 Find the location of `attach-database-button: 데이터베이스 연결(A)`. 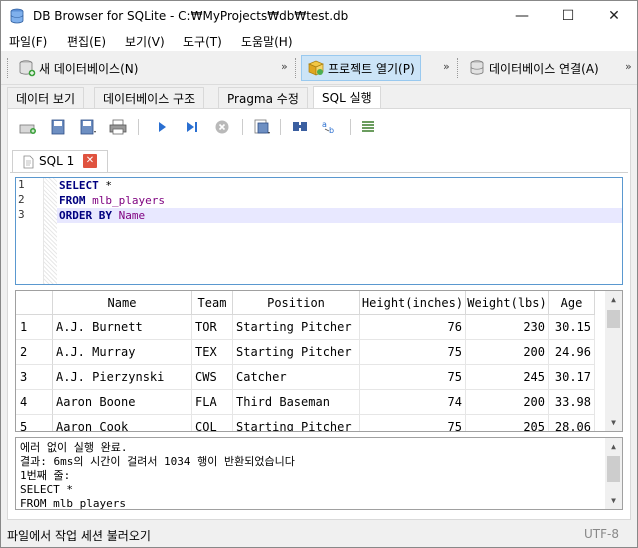

attach-database-button: 데이터베이스 연결(A) is located at coordinates (533, 68).